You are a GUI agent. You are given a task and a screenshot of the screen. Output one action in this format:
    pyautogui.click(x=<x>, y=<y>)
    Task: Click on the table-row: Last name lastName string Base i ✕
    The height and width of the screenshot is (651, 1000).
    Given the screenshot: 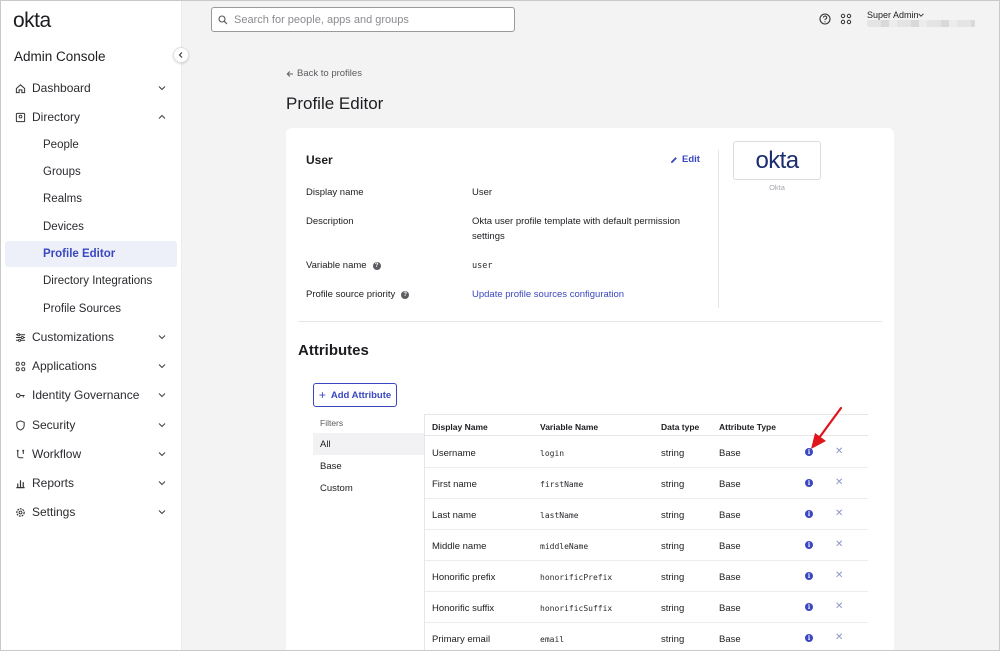 What is the action you would take?
    pyautogui.click(x=646, y=514)
    